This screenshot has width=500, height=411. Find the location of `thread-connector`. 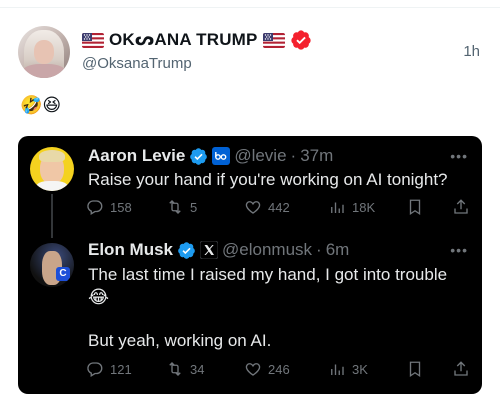

thread-connector is located at coordinates (52, 216).